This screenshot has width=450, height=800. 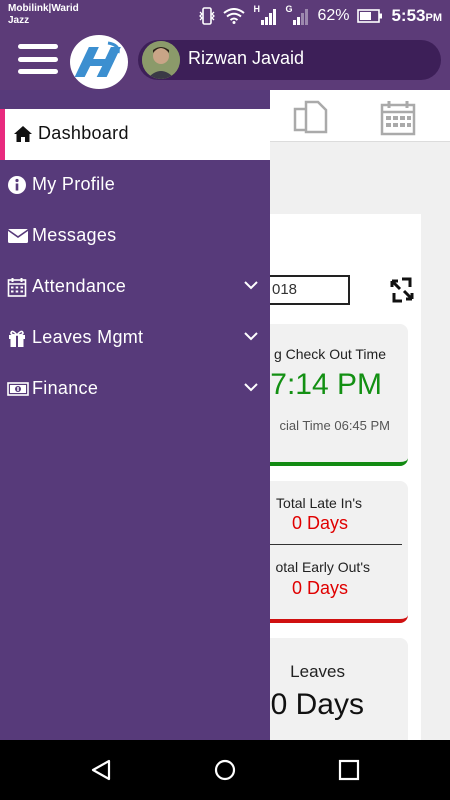 I want to click on menu-toggle-button, so click(x=38, y=59).